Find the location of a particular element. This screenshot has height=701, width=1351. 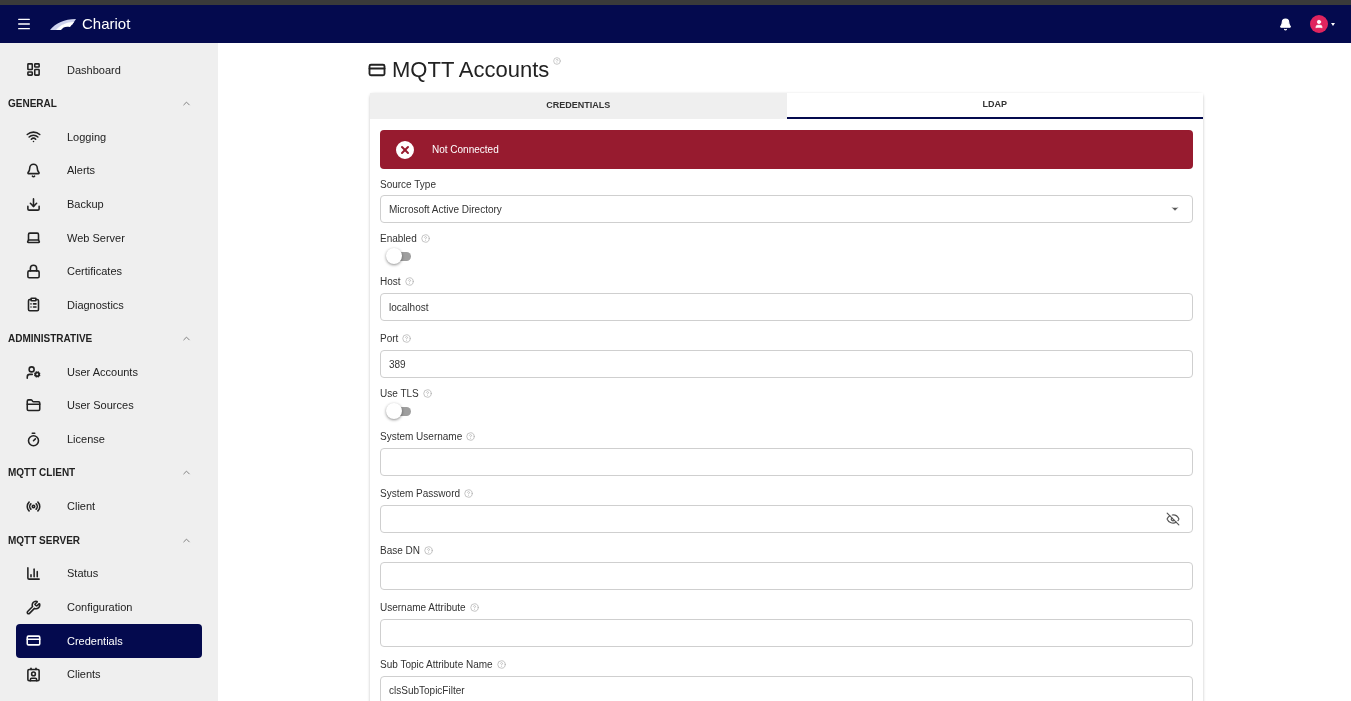

user-gear-icon is located at coordinates (33, 372).